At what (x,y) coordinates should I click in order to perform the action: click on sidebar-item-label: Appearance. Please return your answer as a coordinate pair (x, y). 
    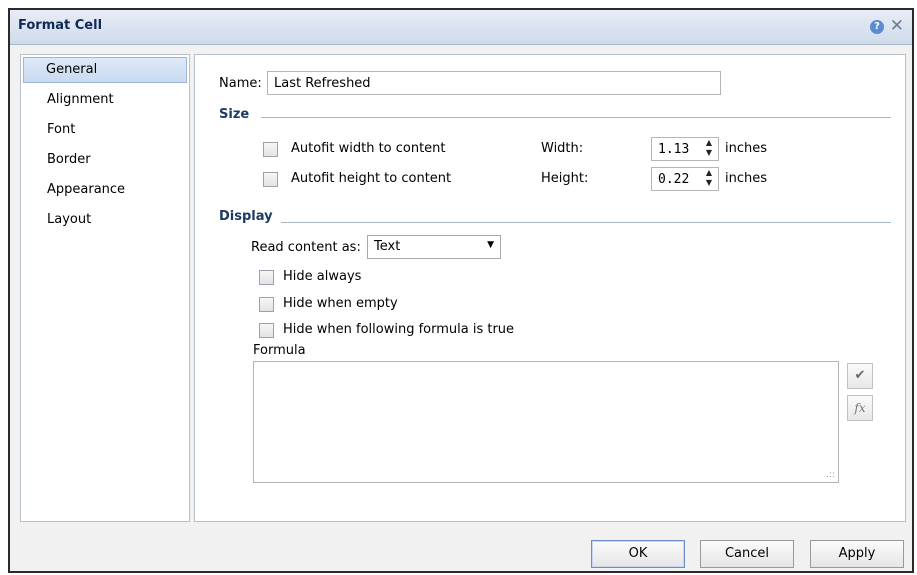
    Looking at the image, I should click on (86, 189).